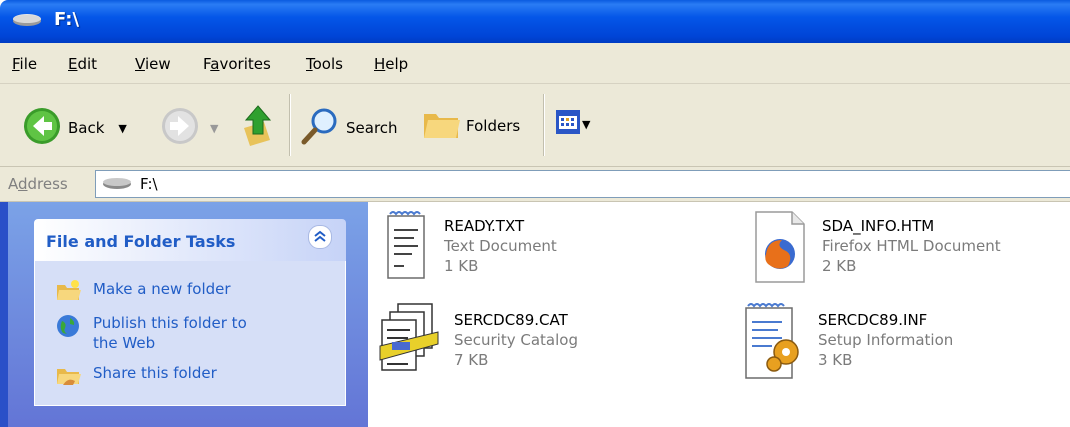 The image size is (1070, 427). Describe the element at coordinates (535, 21) in the screenshot. I see `title-bar: F:\` at that location.